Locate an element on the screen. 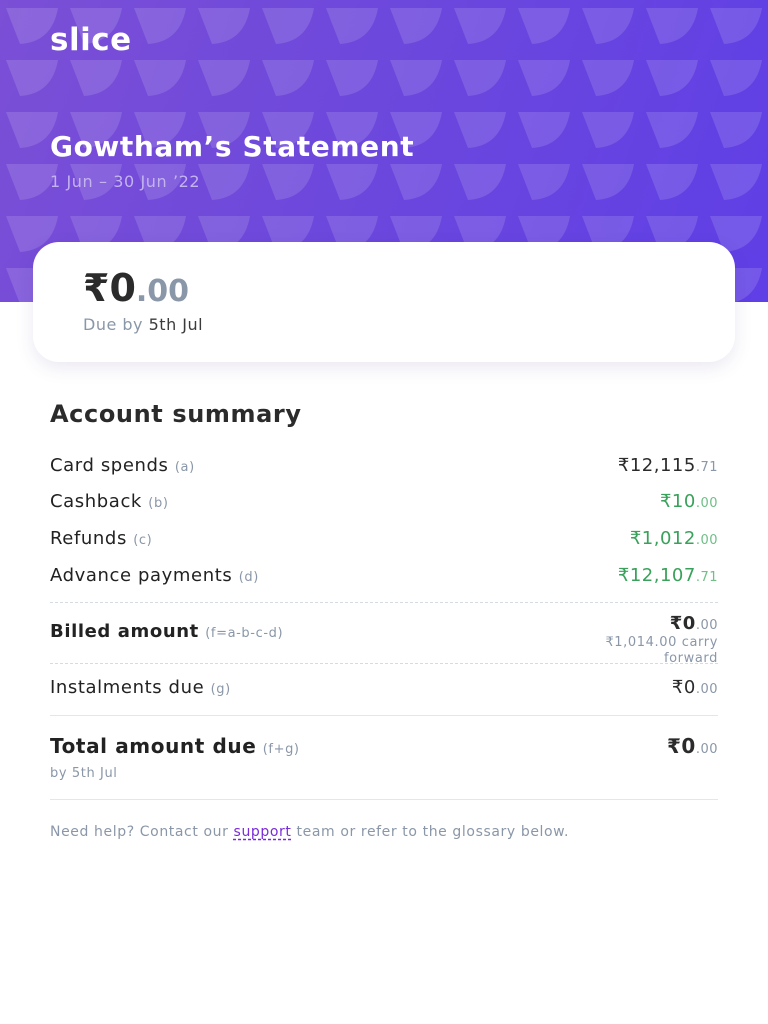 This screenshot has height=1024, width=768. row-amount: ₹10.00 is located at coordinates (689, 501).